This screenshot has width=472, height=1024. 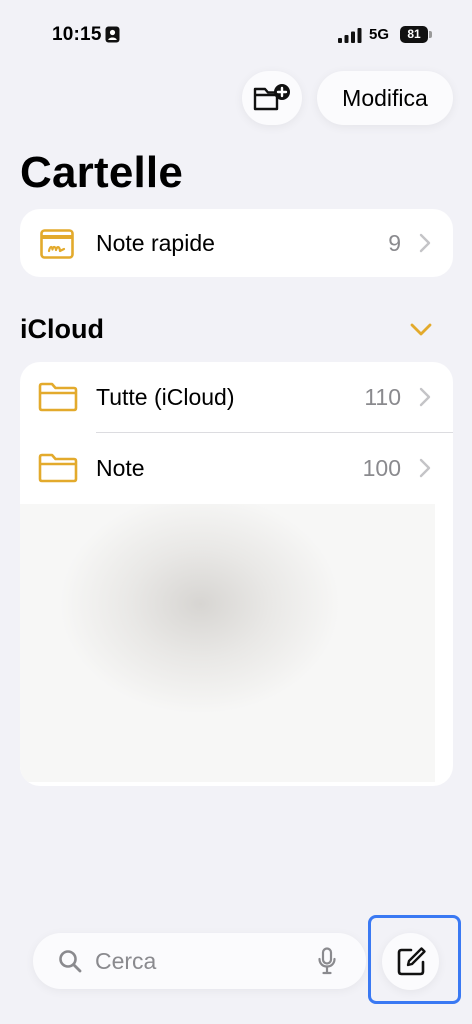 What do you see at coordinates (381, 468) in the screenshot?
I see `folder-count: 100` at bounding box center [381, 468].